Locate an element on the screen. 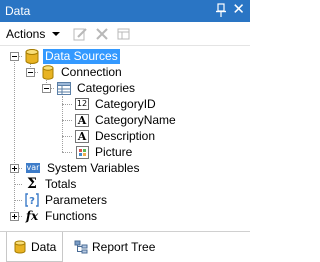  edit-icon is located at coordinates (80, 34).